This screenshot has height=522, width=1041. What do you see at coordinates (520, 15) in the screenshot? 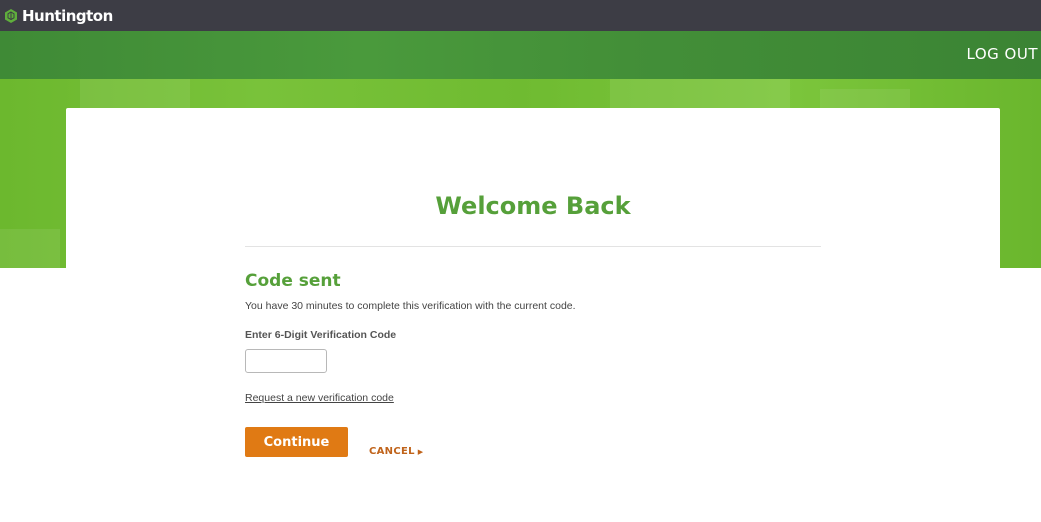
I see `top-bar: Huntington` at bounding box center [520, 15].